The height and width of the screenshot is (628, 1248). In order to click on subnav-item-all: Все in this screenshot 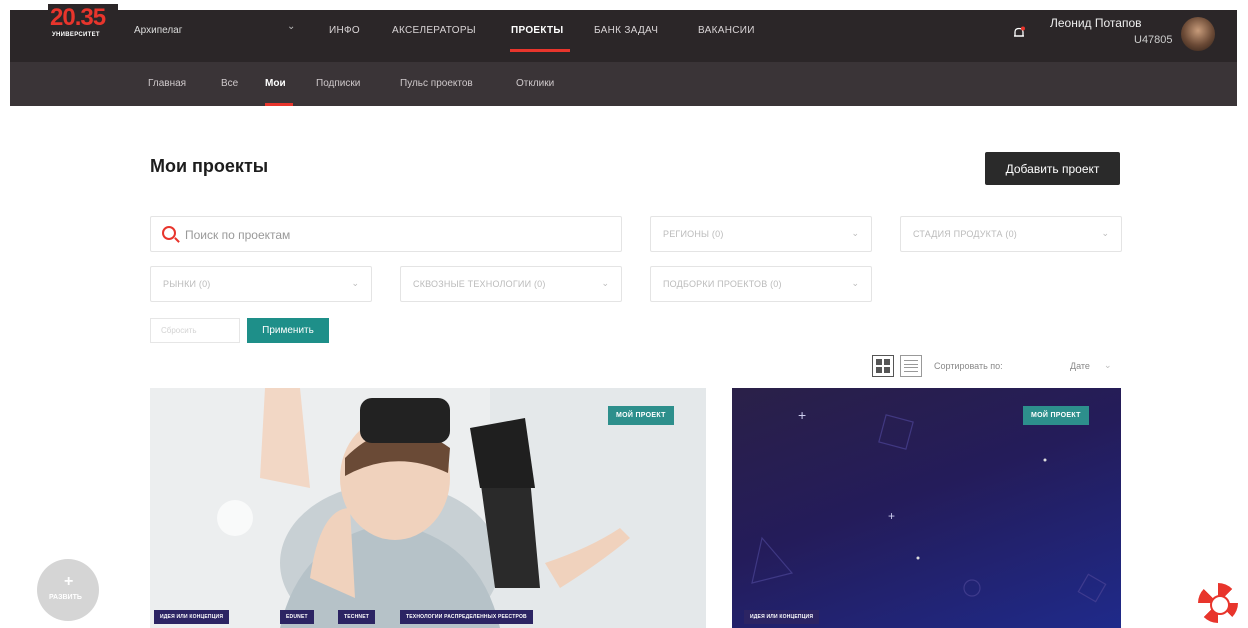, I will do `click(229, 83)`.